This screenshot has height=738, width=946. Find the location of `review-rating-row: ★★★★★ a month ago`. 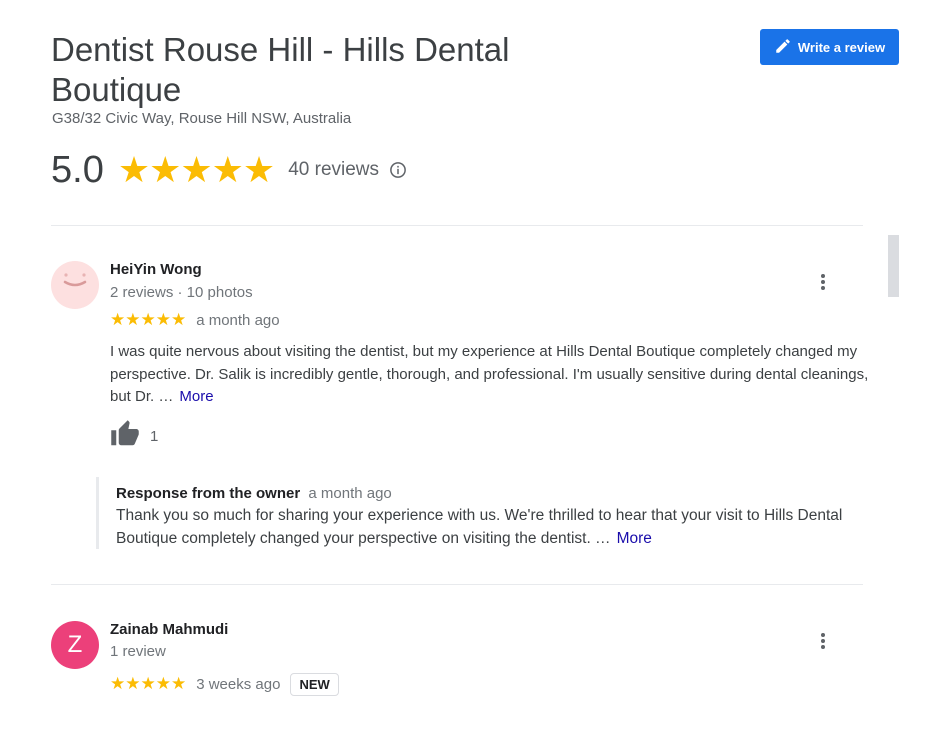

review-rating-row: ★★★★★ a month ago is located at coordinates (195, 320).